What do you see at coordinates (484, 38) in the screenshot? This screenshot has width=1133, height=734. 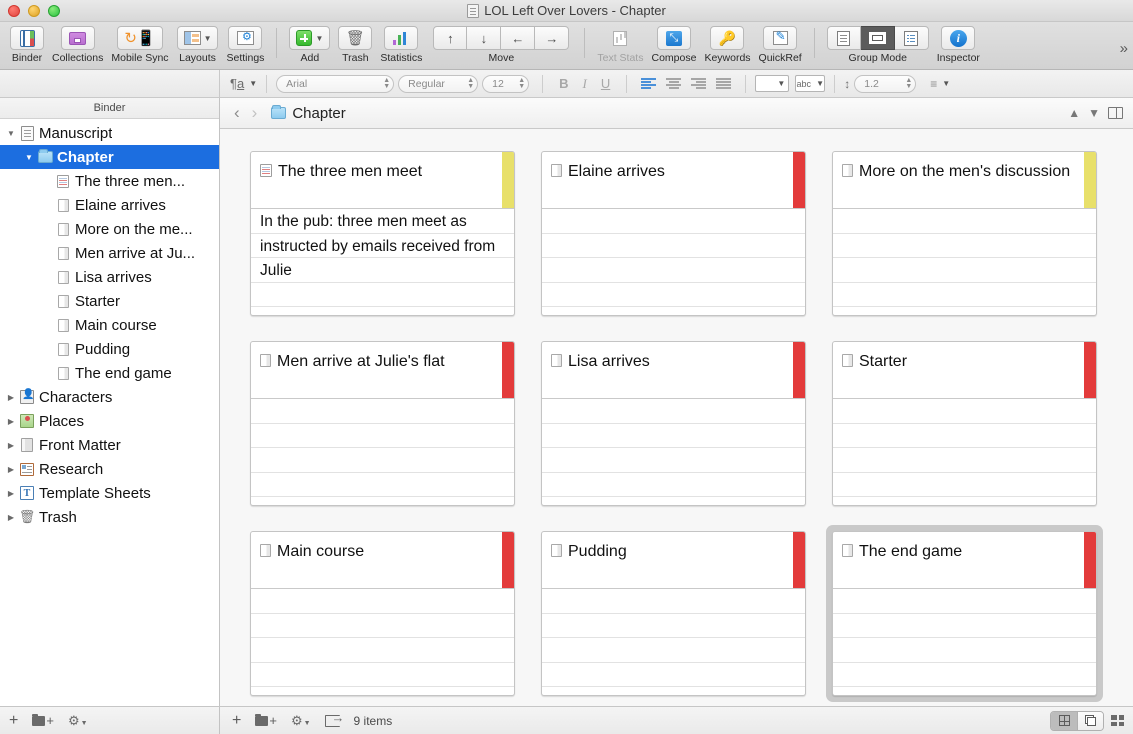 I see `move-down-button: ↓` at bounding box center [484, 38].